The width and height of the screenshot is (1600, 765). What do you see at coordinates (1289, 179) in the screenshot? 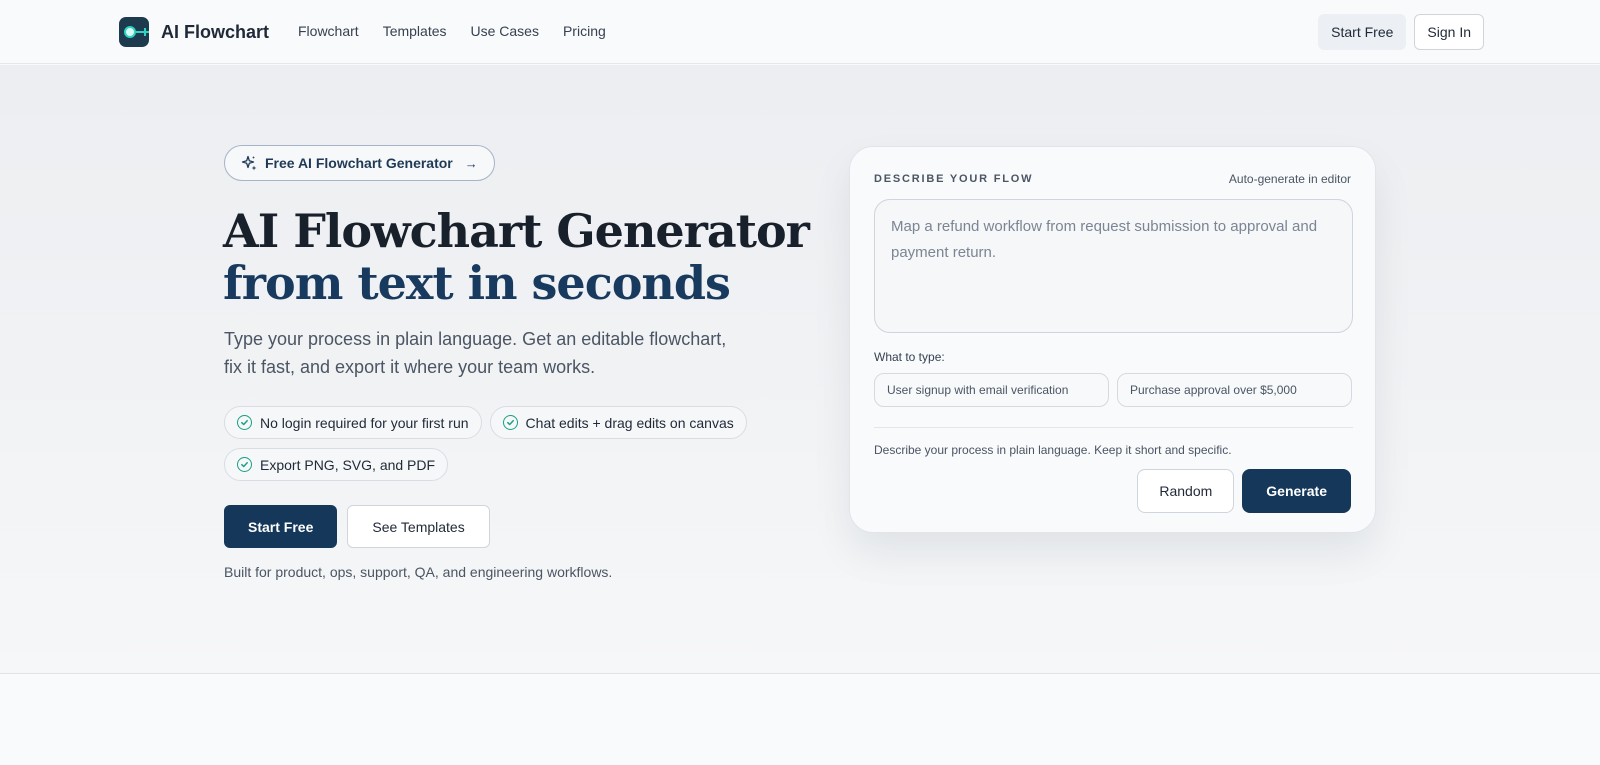
I see `card-hint: Auto-generate in editor` at bounding box center [1289, 179].